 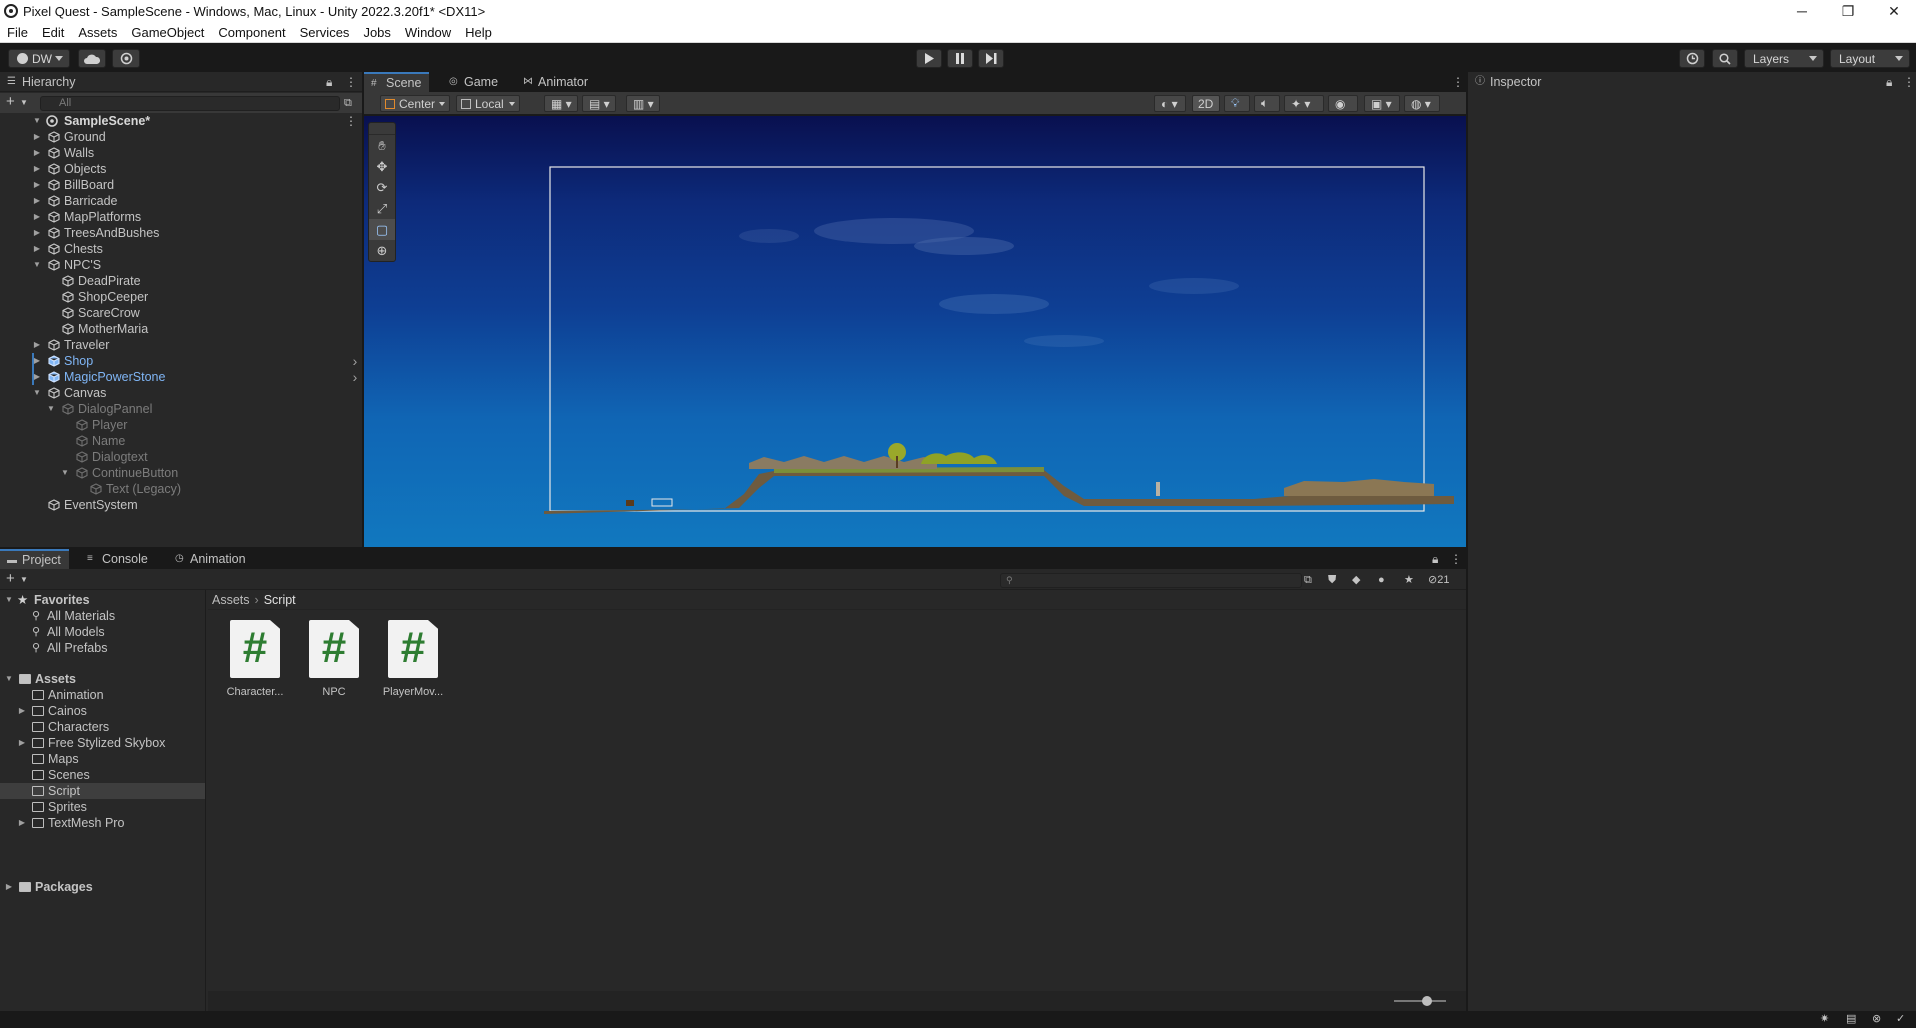 What do you see at coordinates (382, 250) in the screenshot?
I see `transform-tool-icon: ⊕` at bounding box center [382, 250].